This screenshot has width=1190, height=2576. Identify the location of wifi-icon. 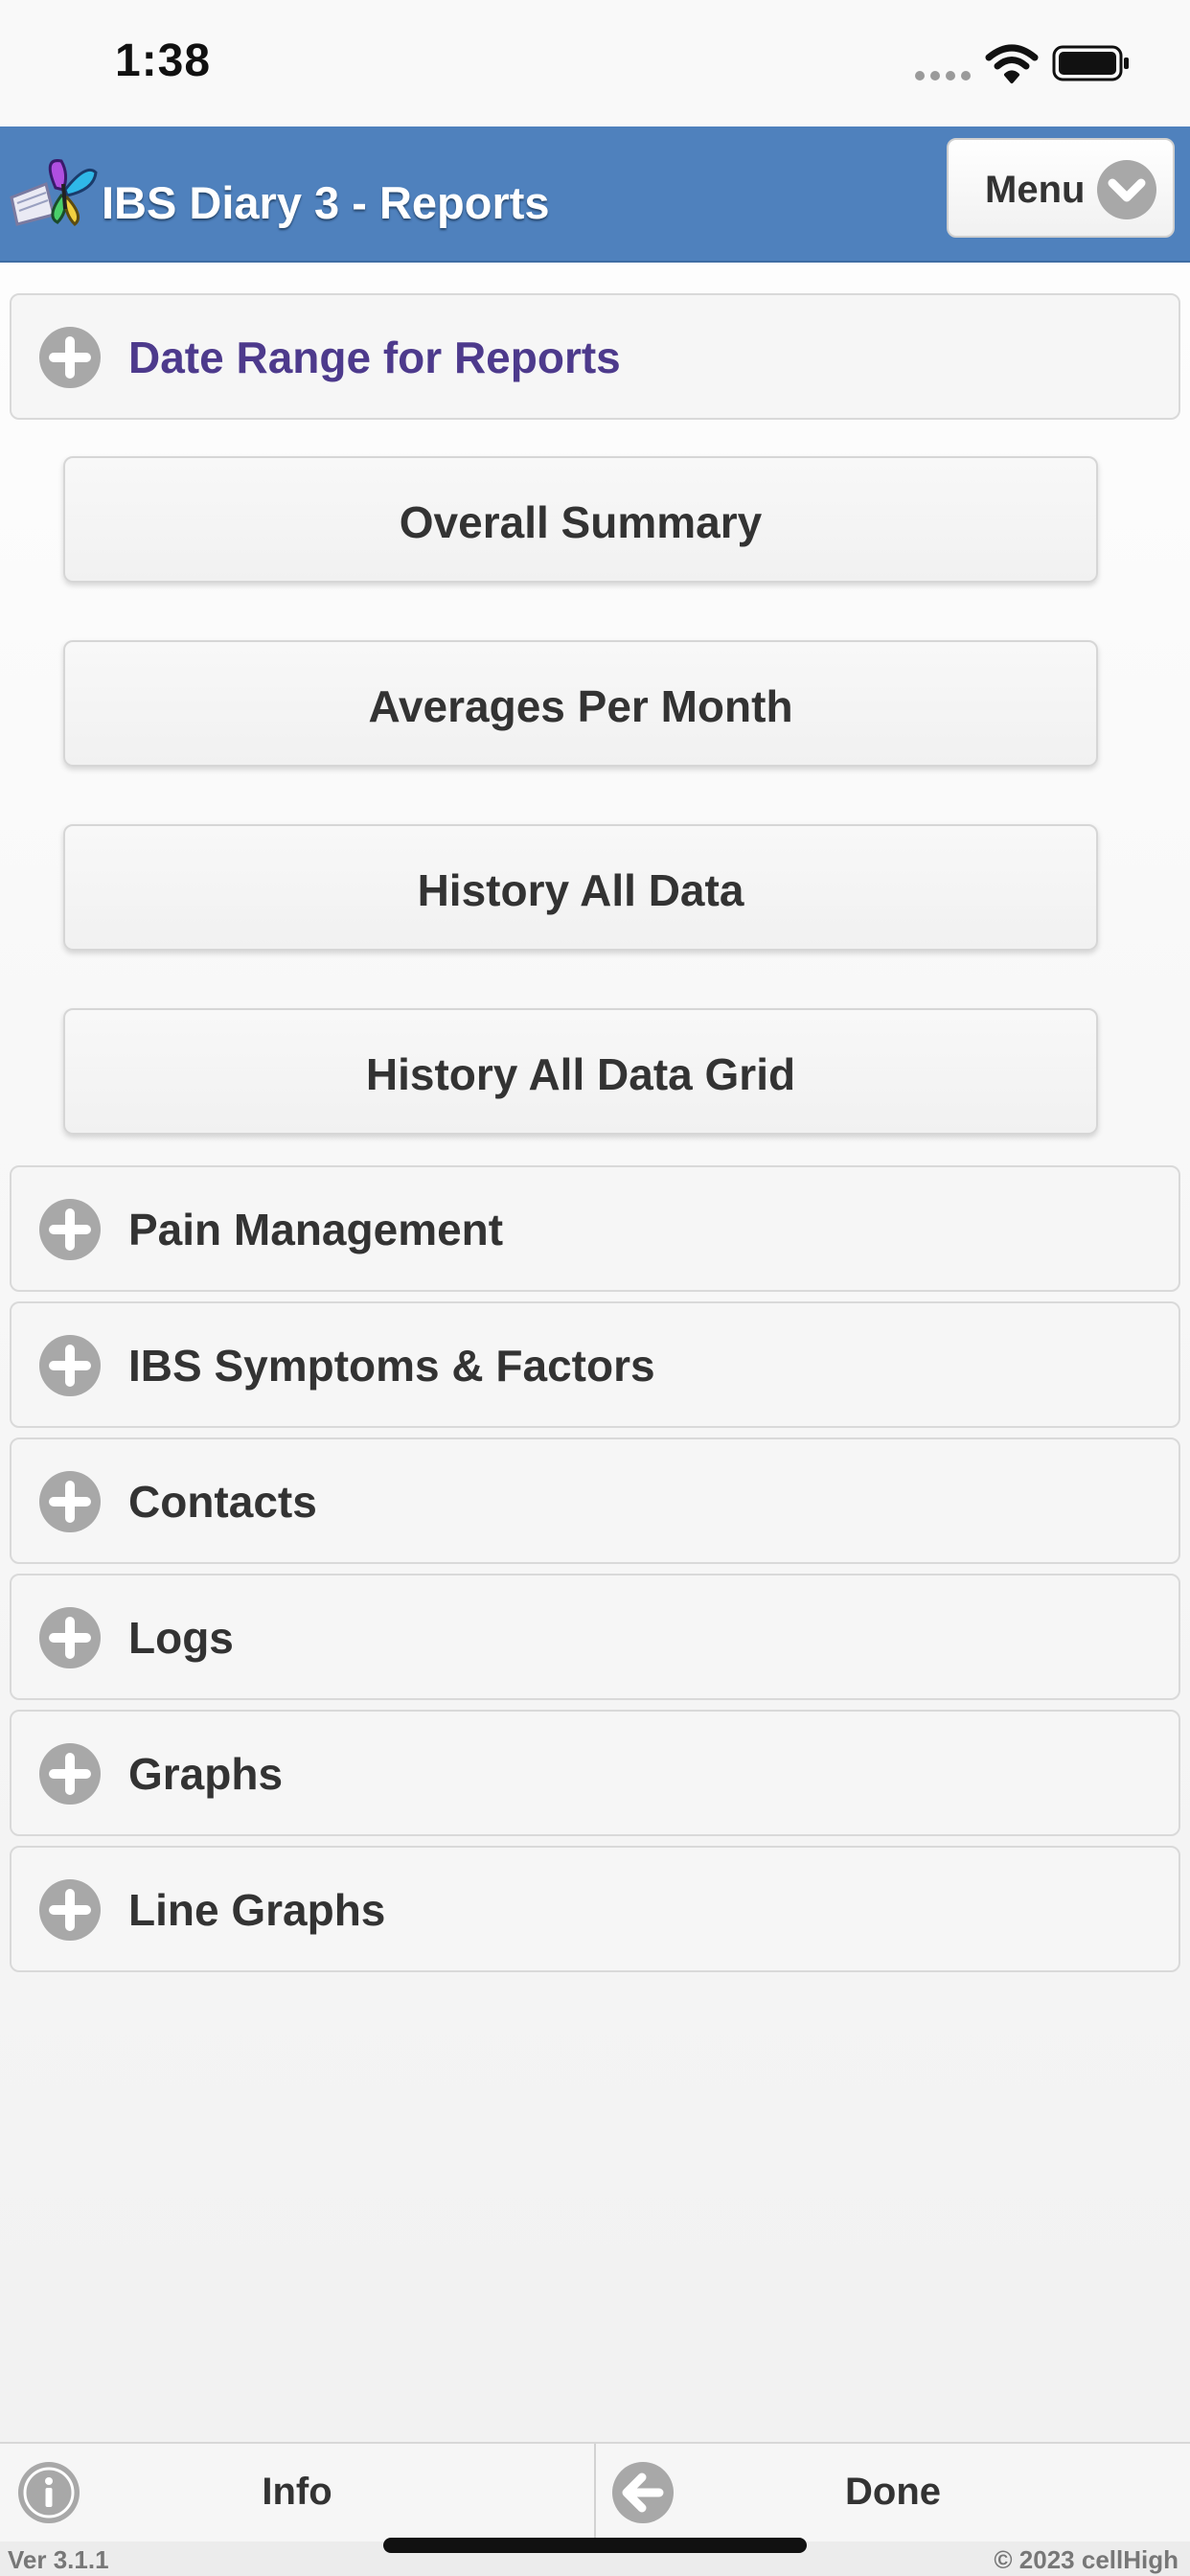
(1012, 63).